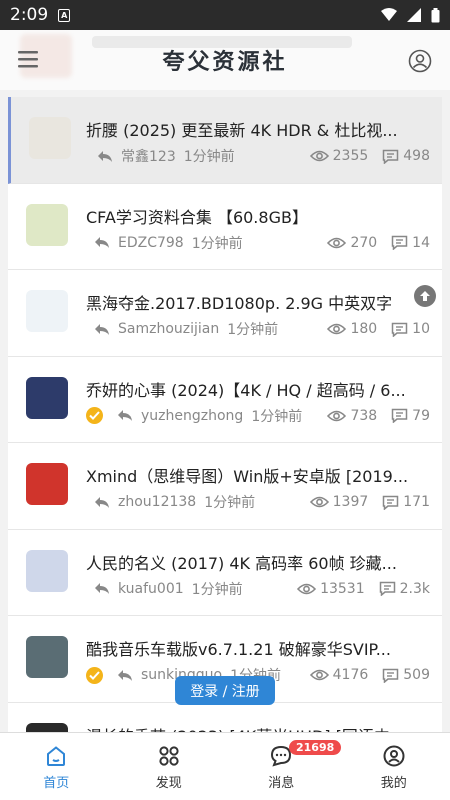 The height and width of the screenshot is (800, 450). Describe the element at coordinates (416, 675) in the screenshot. I see `comment-count: 509` at that location.